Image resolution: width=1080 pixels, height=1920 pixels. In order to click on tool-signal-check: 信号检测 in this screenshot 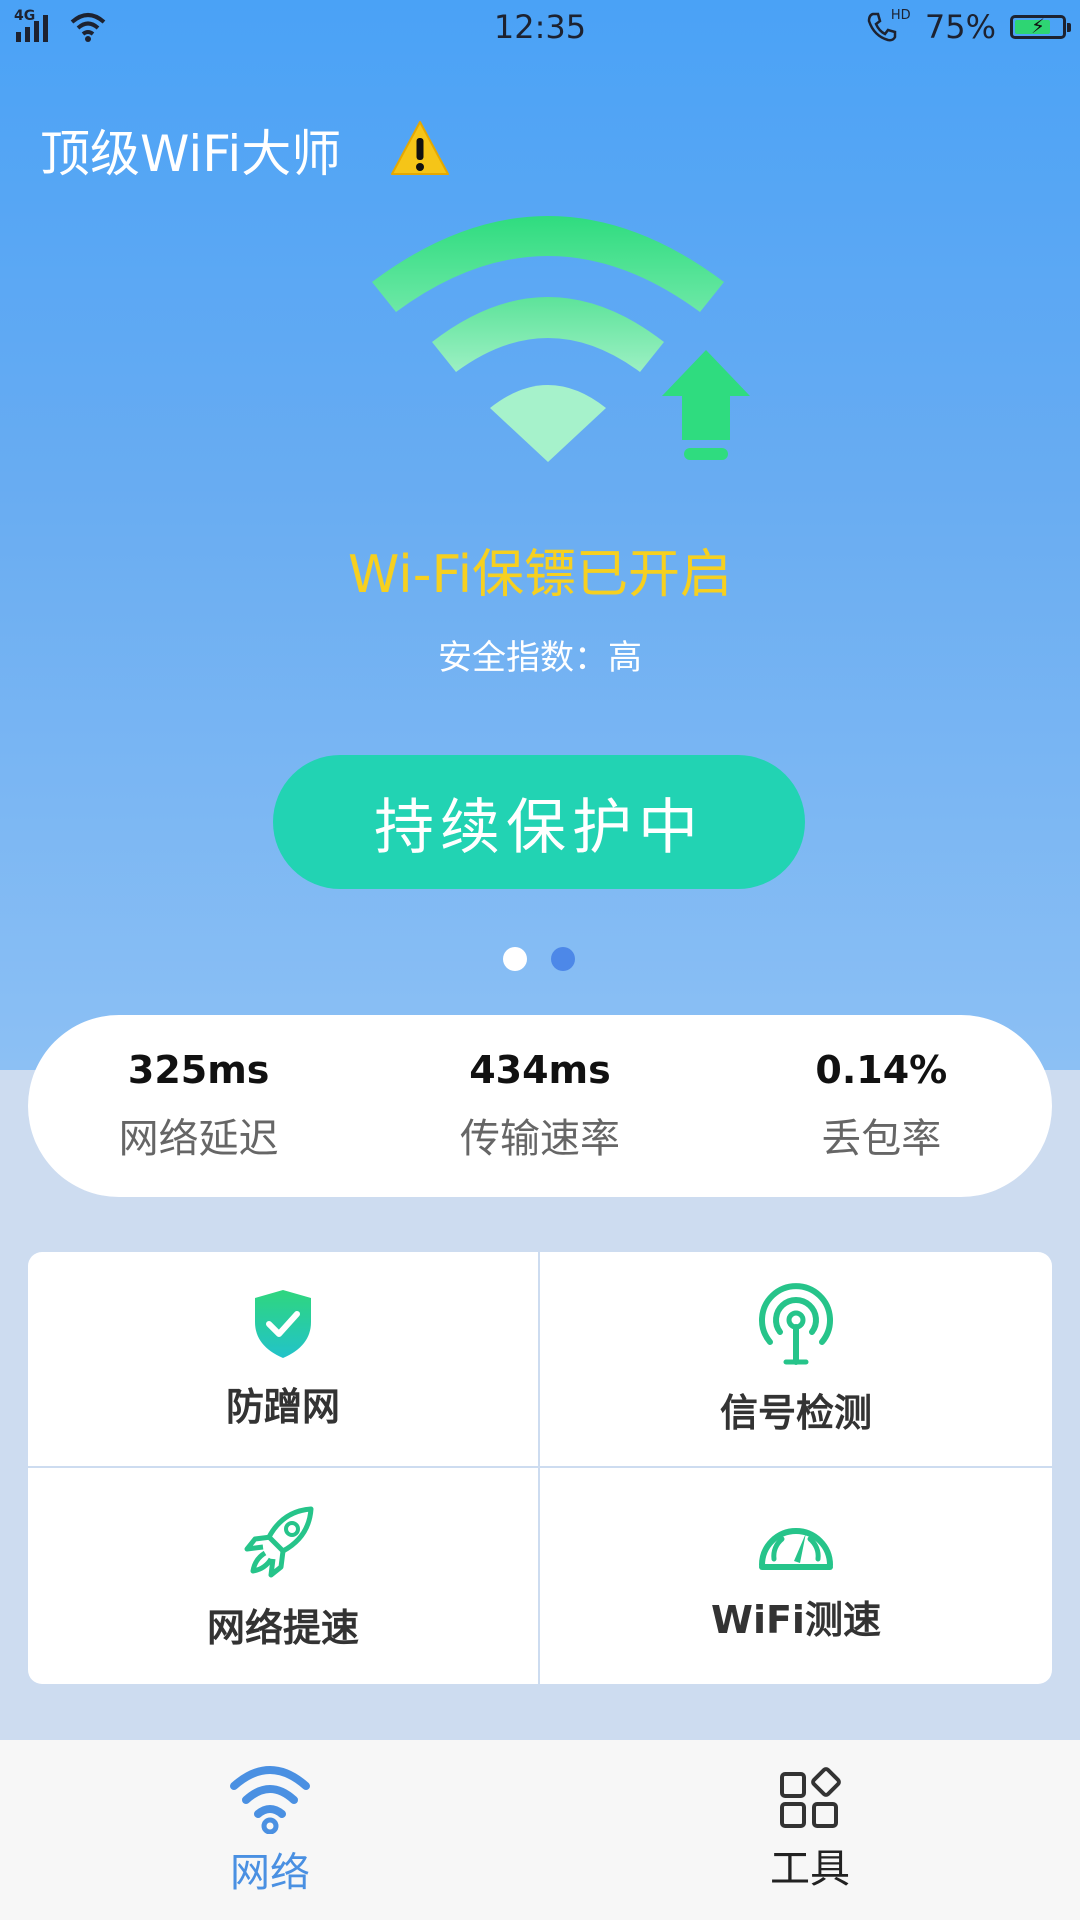, I will do `click(796, 1360)`.